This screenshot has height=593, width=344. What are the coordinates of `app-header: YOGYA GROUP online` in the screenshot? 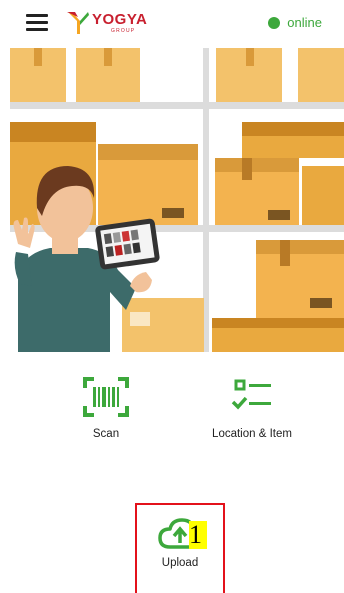 It's located at (172, 23).